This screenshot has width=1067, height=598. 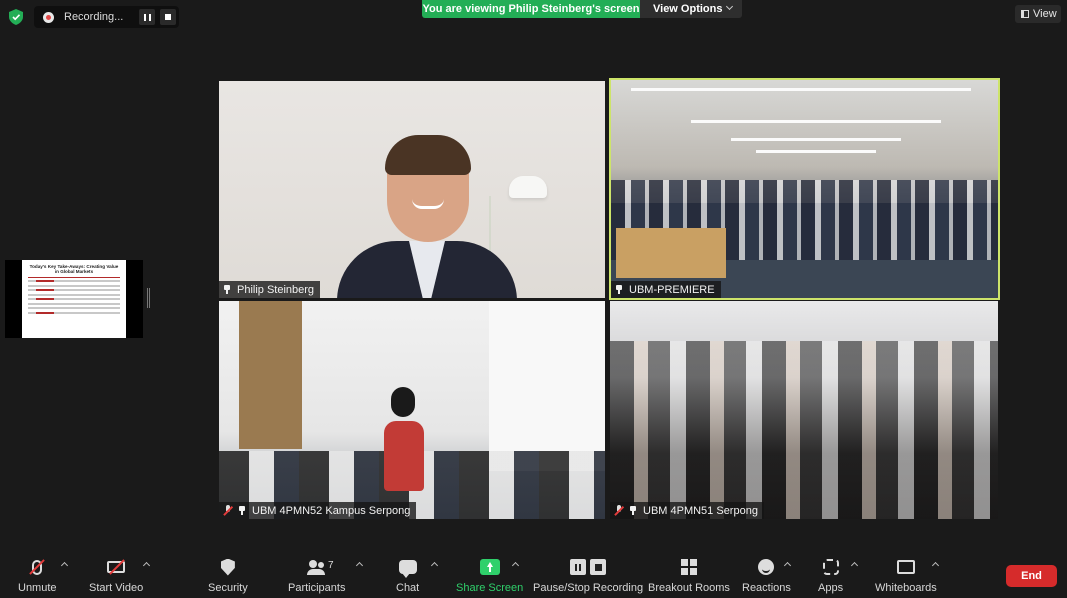 What do you see at coordinates (64, 565) in the screenshot?
I see `audio-options-caret` at bounding box center [64, 565].